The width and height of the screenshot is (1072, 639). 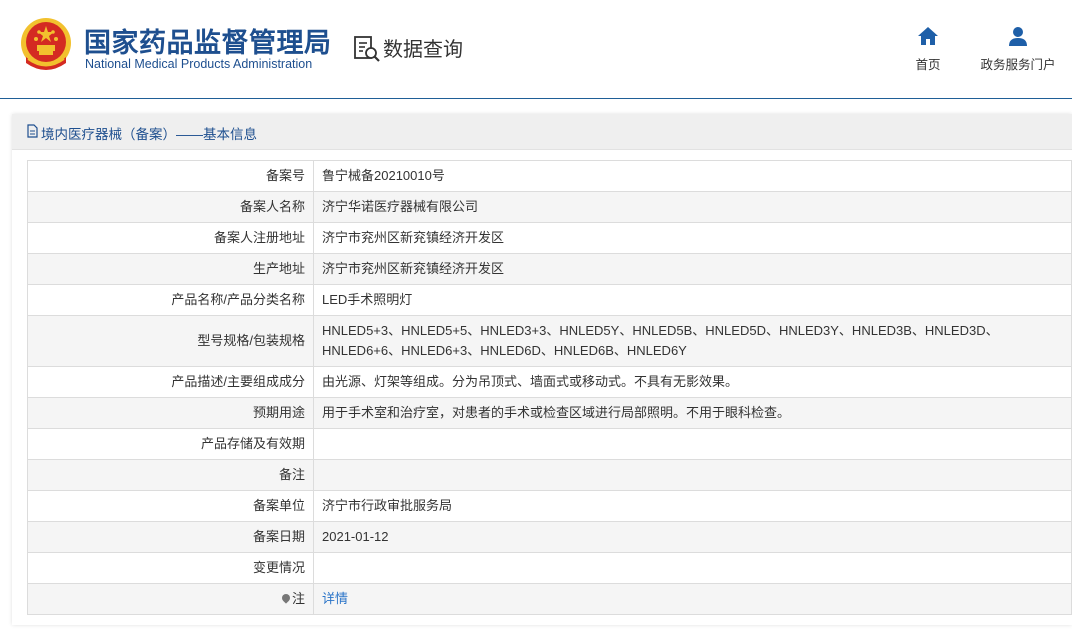 What do you see at coordinates (536, 98) in the screenshot?
I see `header-divider` at bounding box center [536, 98].